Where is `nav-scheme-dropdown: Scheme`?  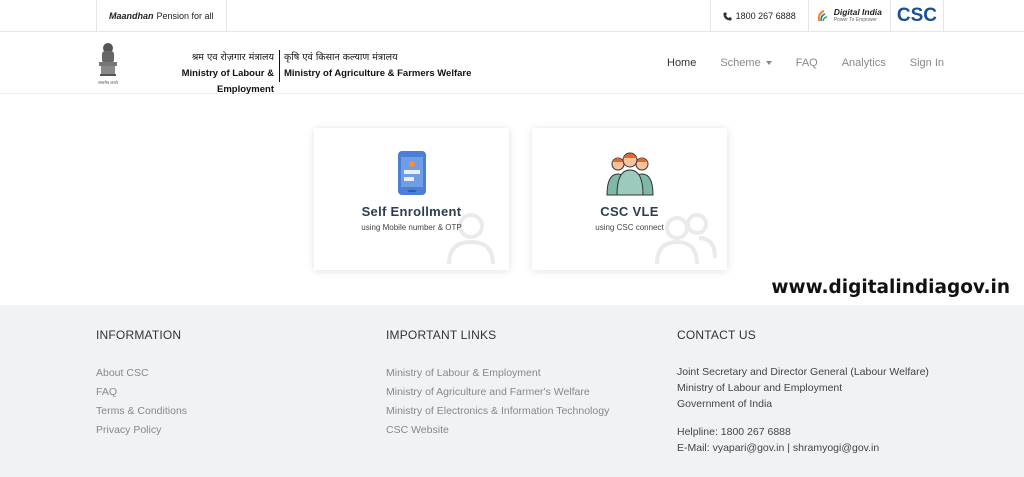 nav-scheme-dropdown: Scheme is located at coordinates (746, 63).